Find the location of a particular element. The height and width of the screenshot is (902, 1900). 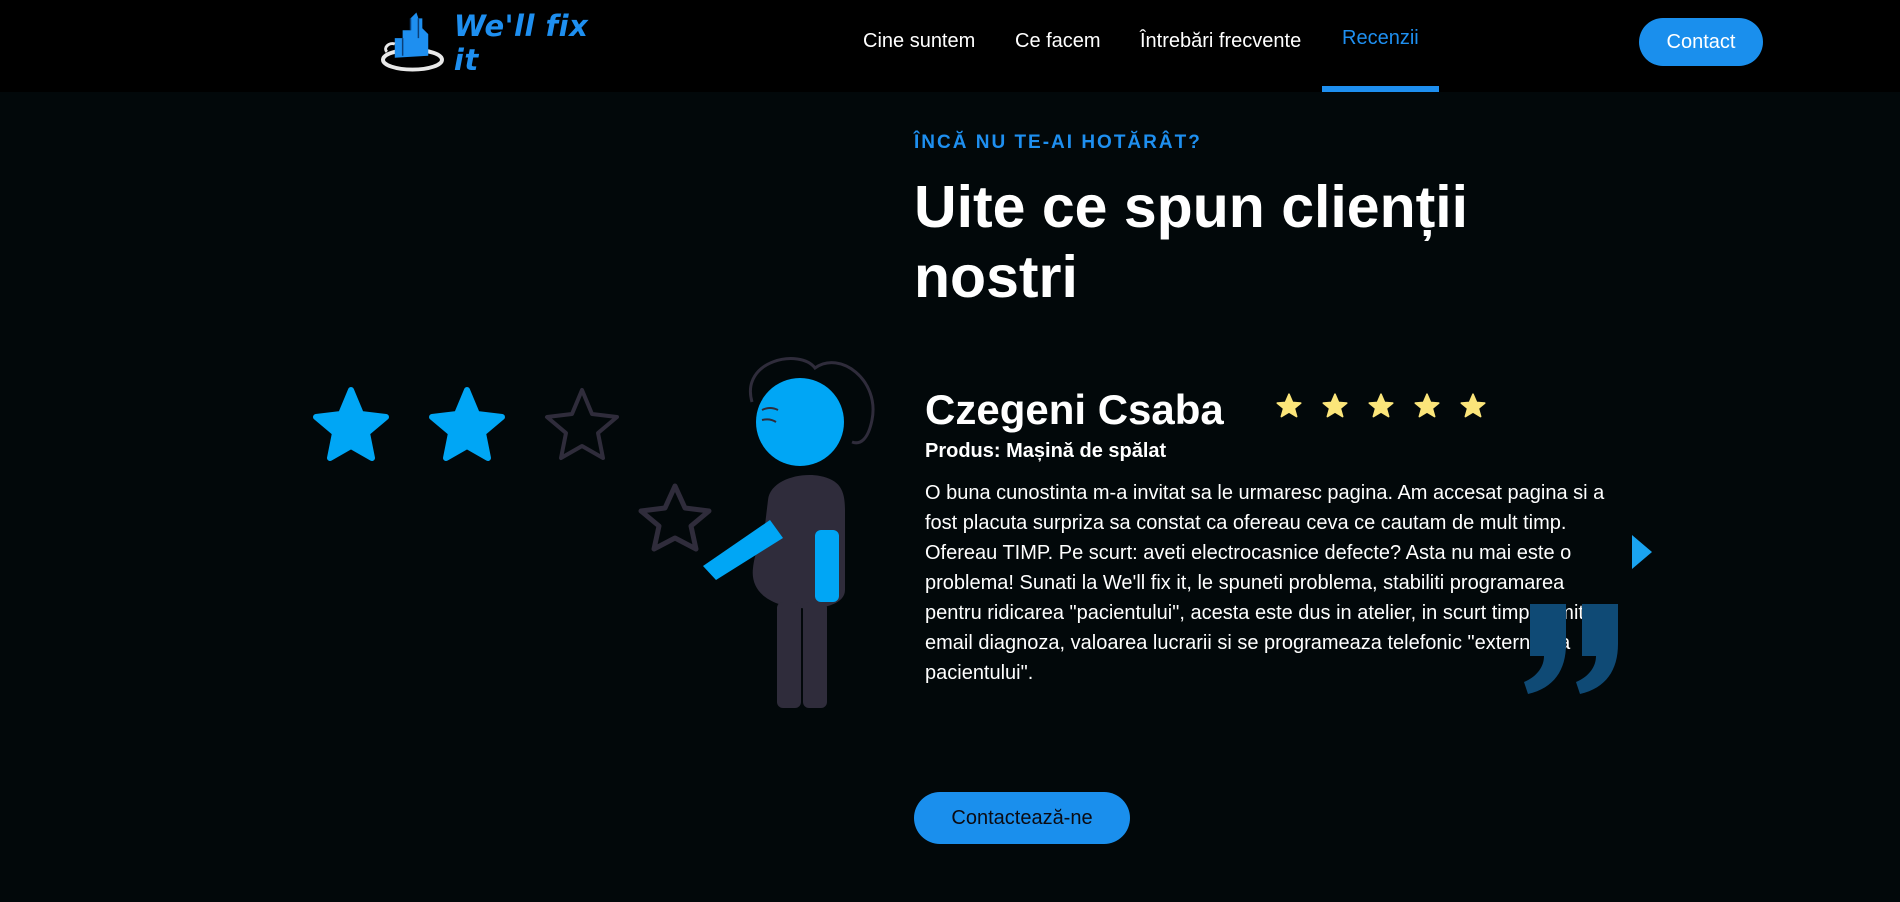

empty-star-icon is located at coordinates (582, 424).